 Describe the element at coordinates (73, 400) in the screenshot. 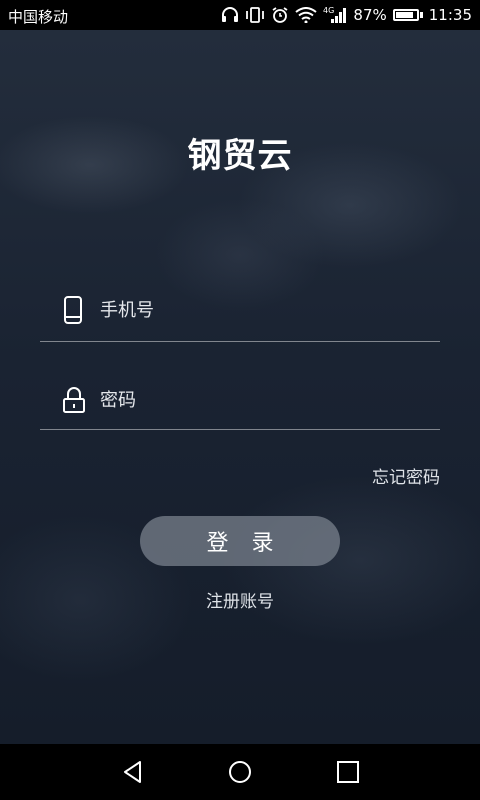

I see `lock-icon` at that location.